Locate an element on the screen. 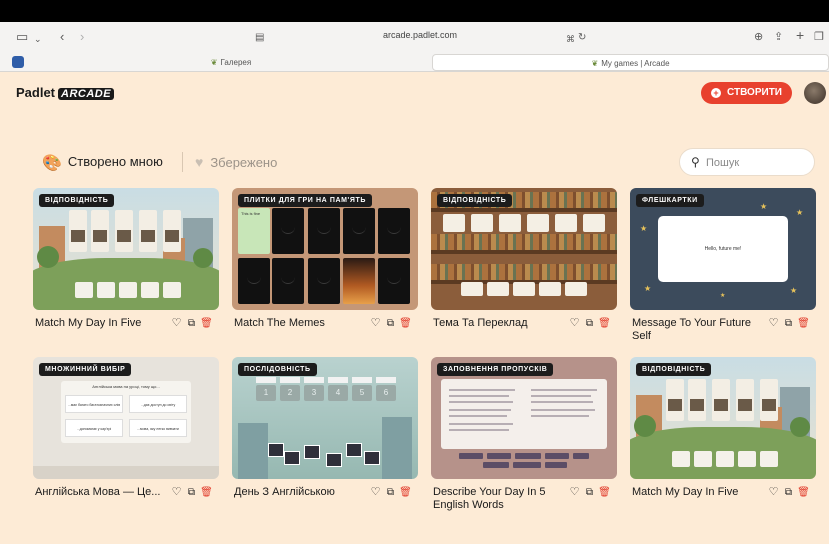 The width and height of the screenshot is (829, 544). game-type-tag: ФЛЕШКАРТКИ is located at coordinates (670, 200).